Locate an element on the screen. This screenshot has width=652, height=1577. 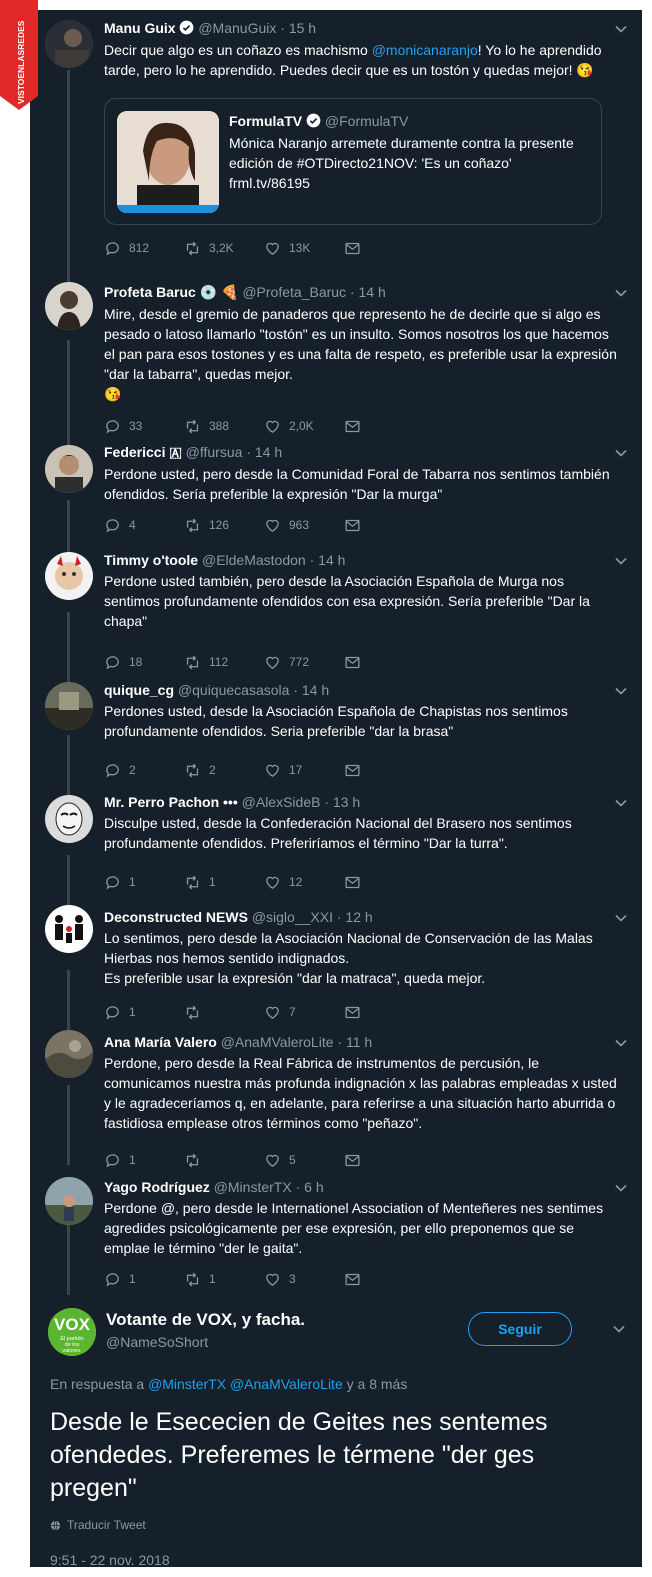
author-name: Federicci 🇦 is located at coordinates (143, 452).